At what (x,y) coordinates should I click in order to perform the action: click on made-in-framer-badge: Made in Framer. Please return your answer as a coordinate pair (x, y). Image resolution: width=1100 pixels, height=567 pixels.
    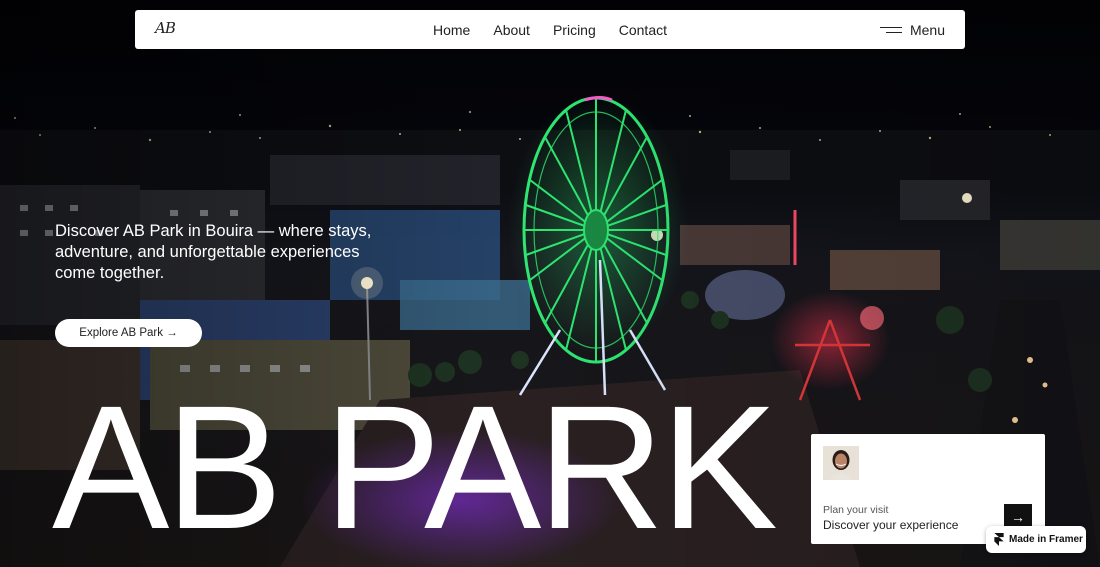
    Looking at the image, I should click on (1036, 539).